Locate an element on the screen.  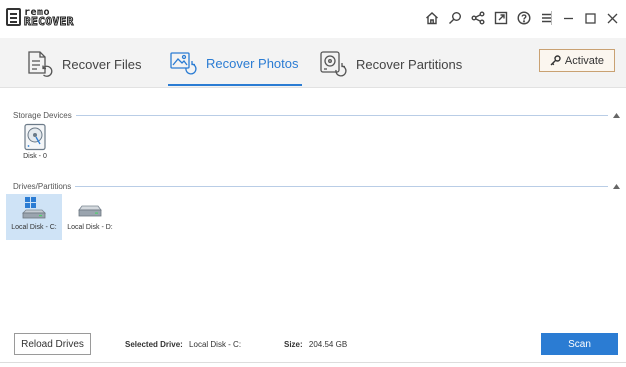
toolbar-icons is located at coordinates (489, 18).